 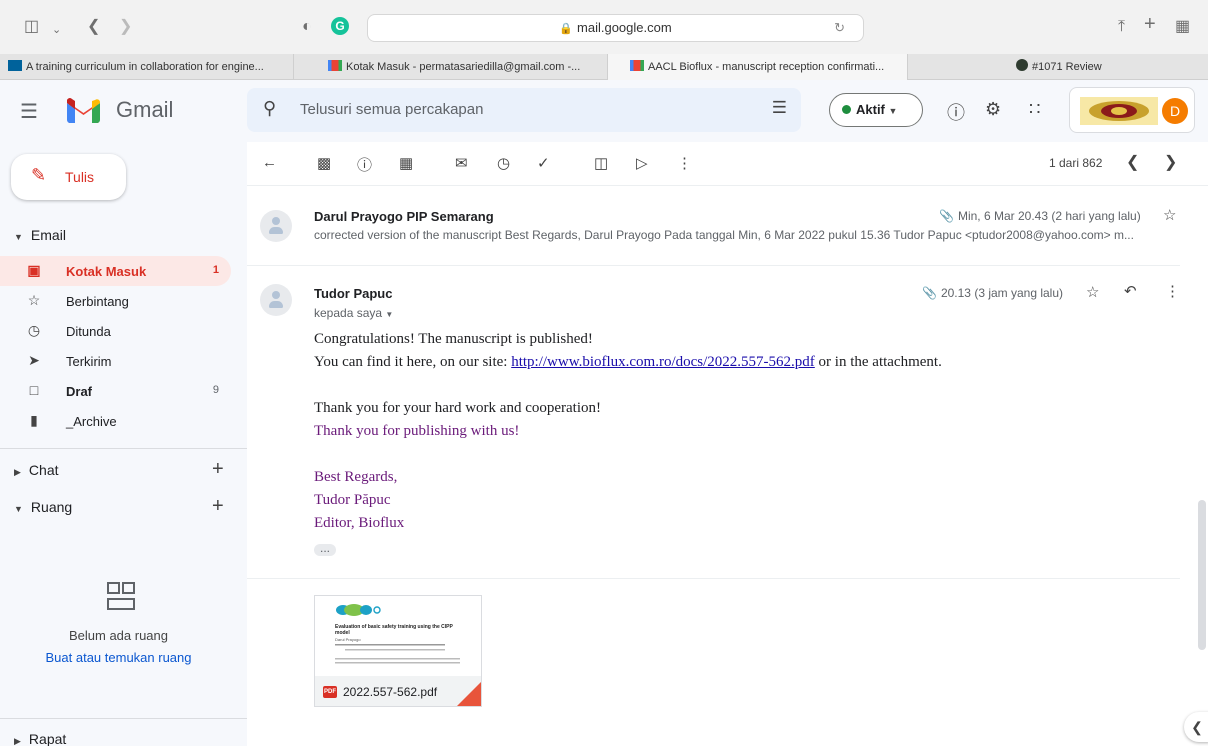 I want to click on caret-right-icon: ▶, so click(x=17, y=741).